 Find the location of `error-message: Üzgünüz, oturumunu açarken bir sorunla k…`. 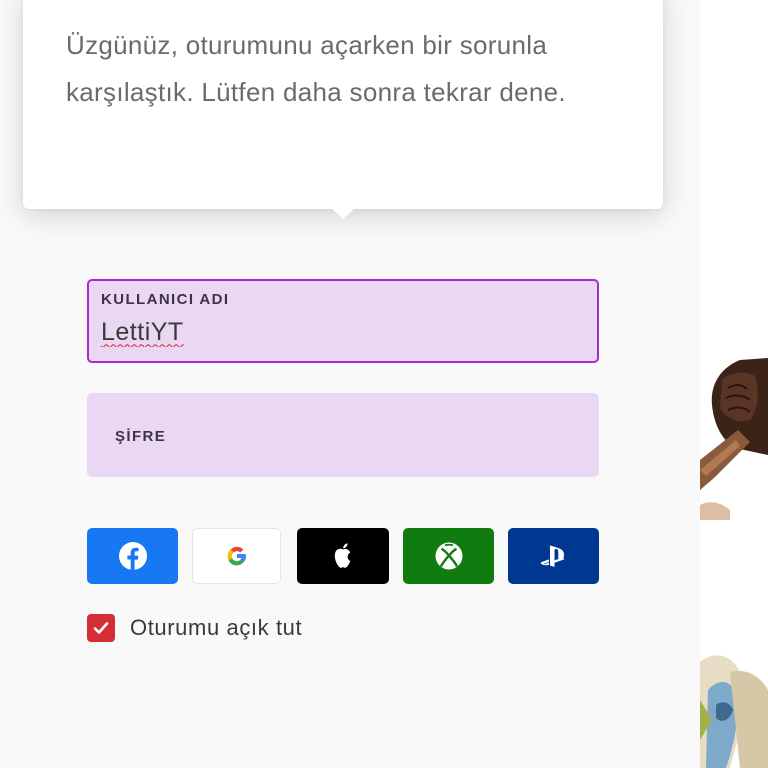

error-message: Üzgünüz, oturumunu açarken bir sorunla k… is located at coordinates (316, 68).